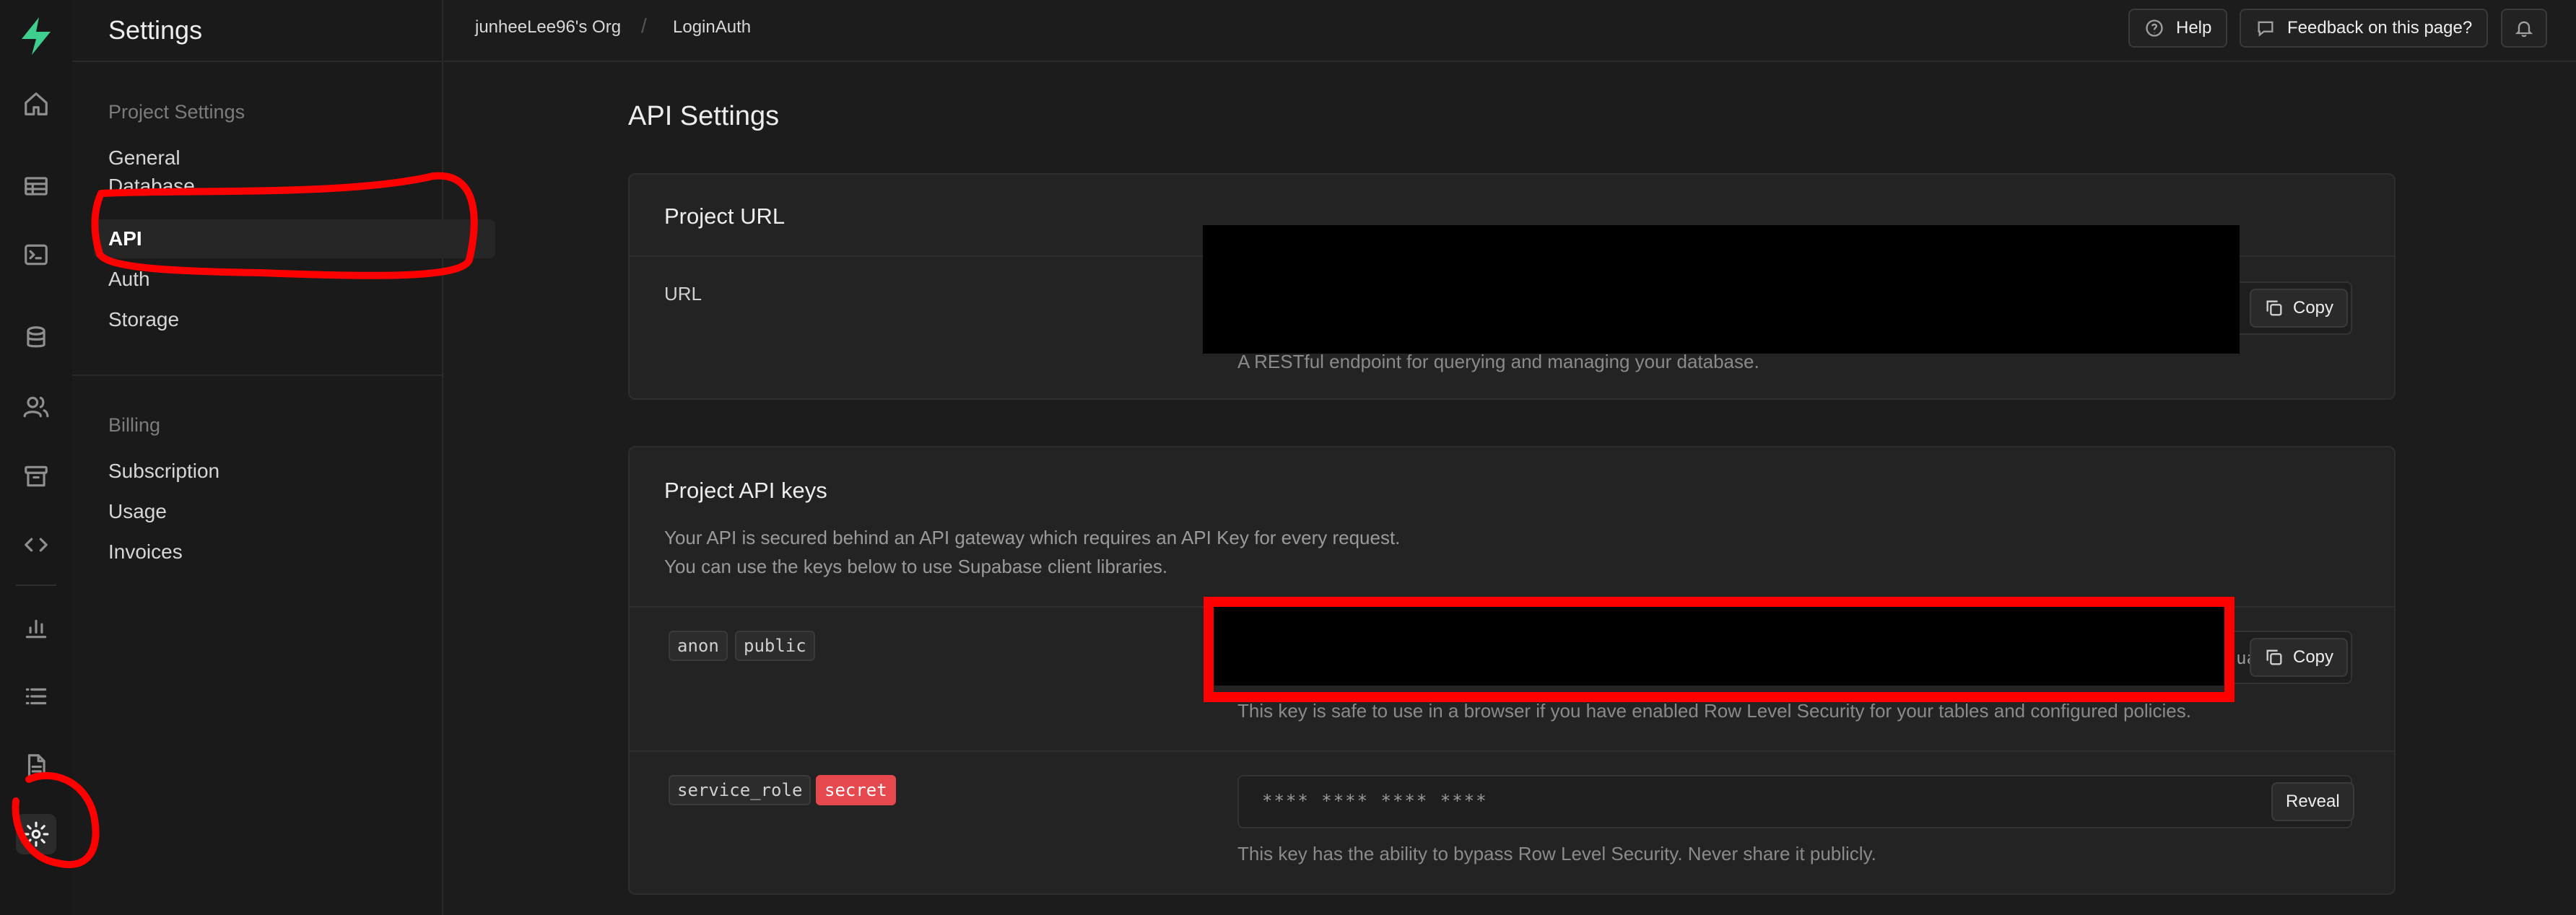 This screenshot has width=2576, height=915. I want to click on reveal-label: Reveal, so click(2313, 801).